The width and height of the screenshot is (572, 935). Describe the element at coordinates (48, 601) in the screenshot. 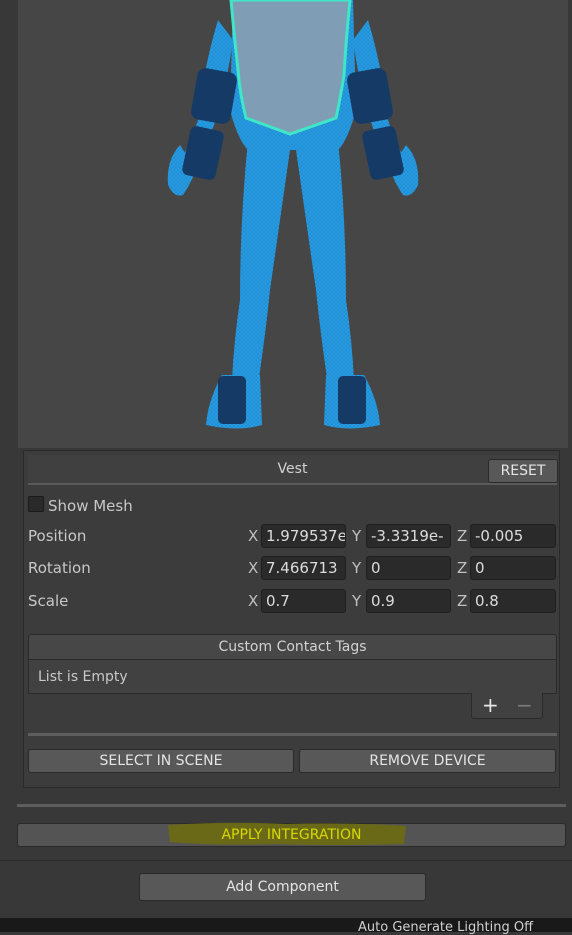

I see `scale-label: Scale` at that location.